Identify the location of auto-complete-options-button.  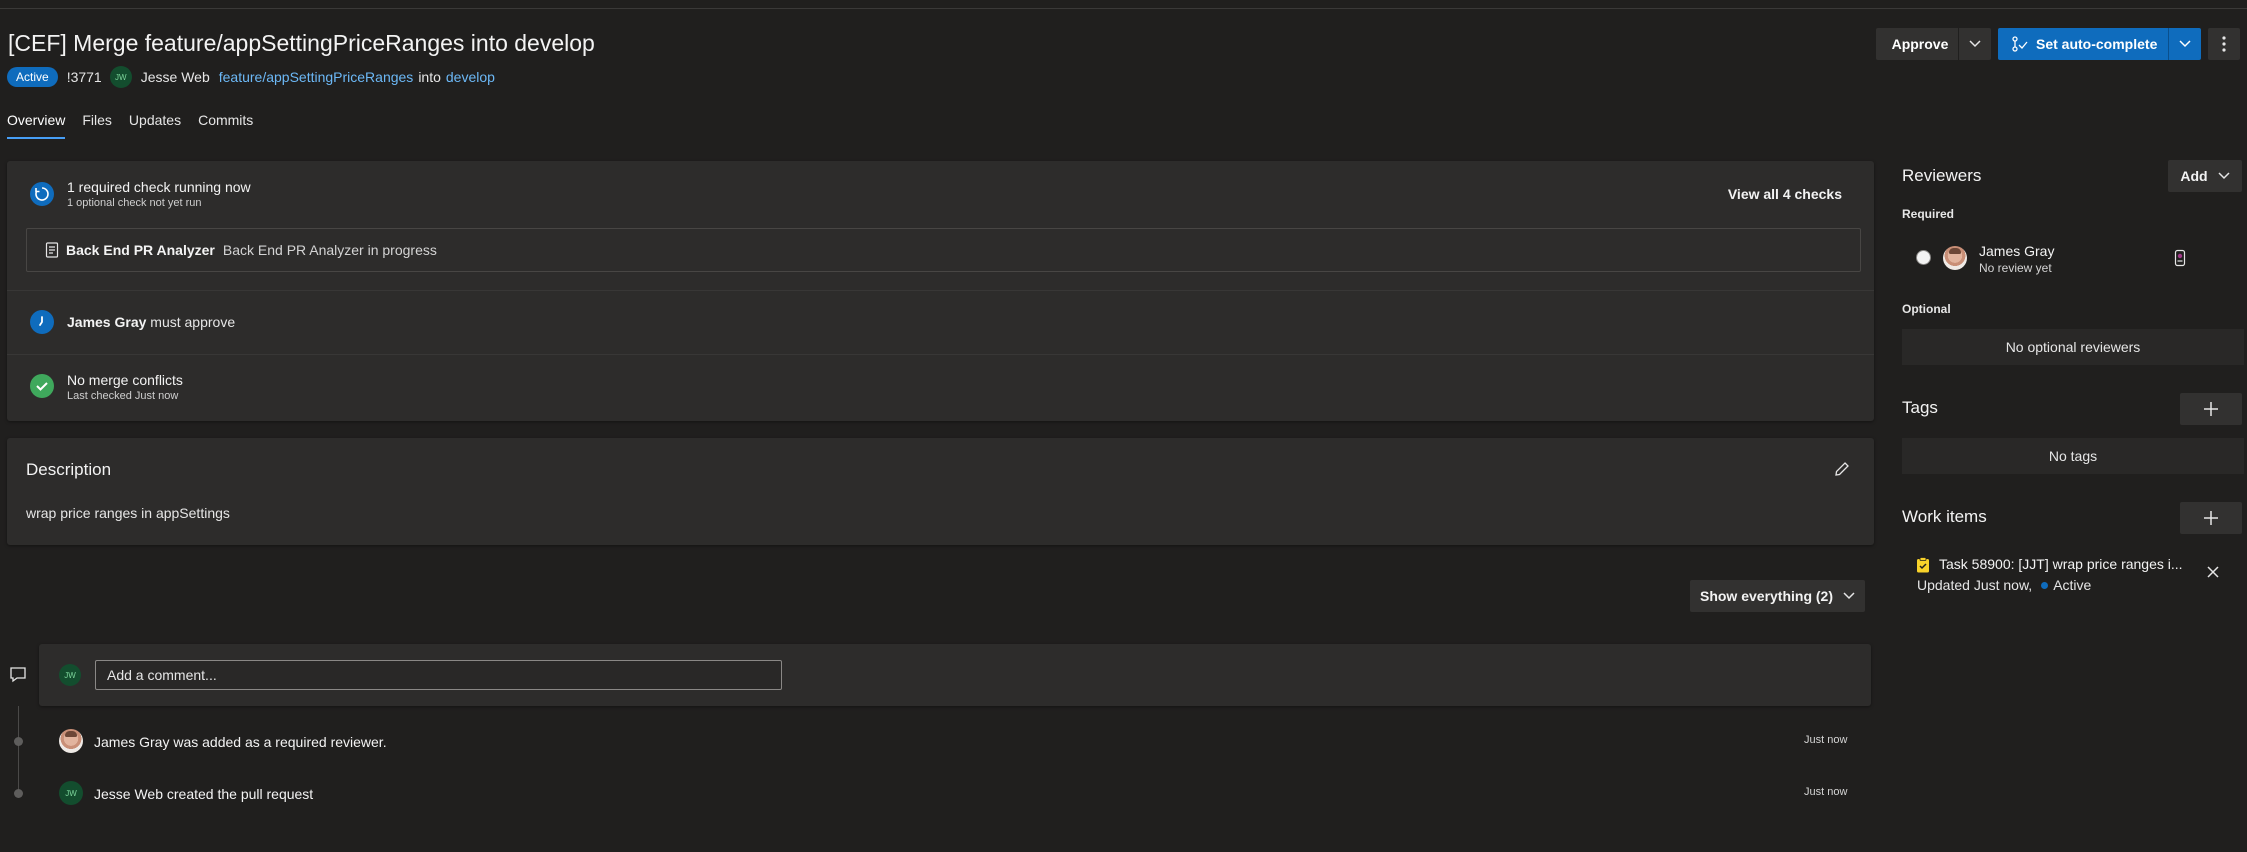
(2184, 44).